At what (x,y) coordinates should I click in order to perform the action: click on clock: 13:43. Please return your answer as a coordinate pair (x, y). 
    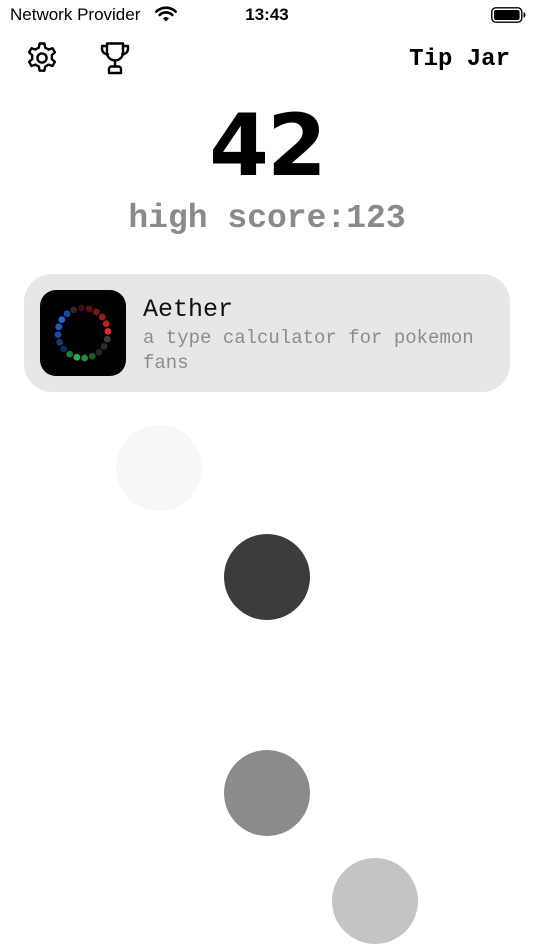
    Looking at the image, I should click on (267, 14).